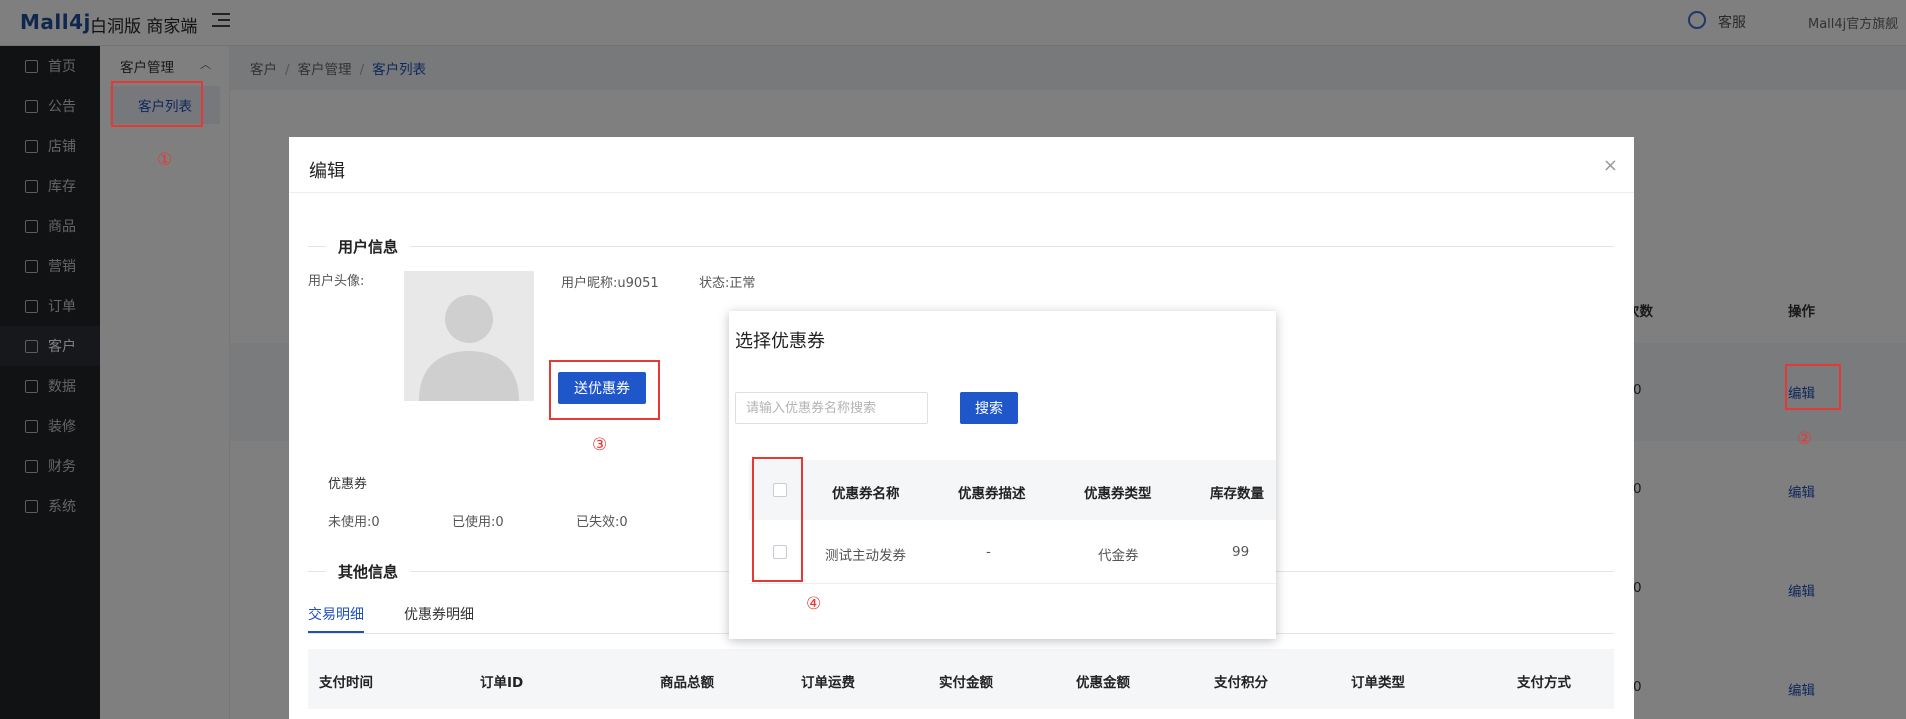 Image resolution: width=1906 pixels, height=719 pixels. What do you see at coordinates (1118, 494) in the screenshot?
I see `column-header: 优惠券类型` at bounding box center [1118, 494].